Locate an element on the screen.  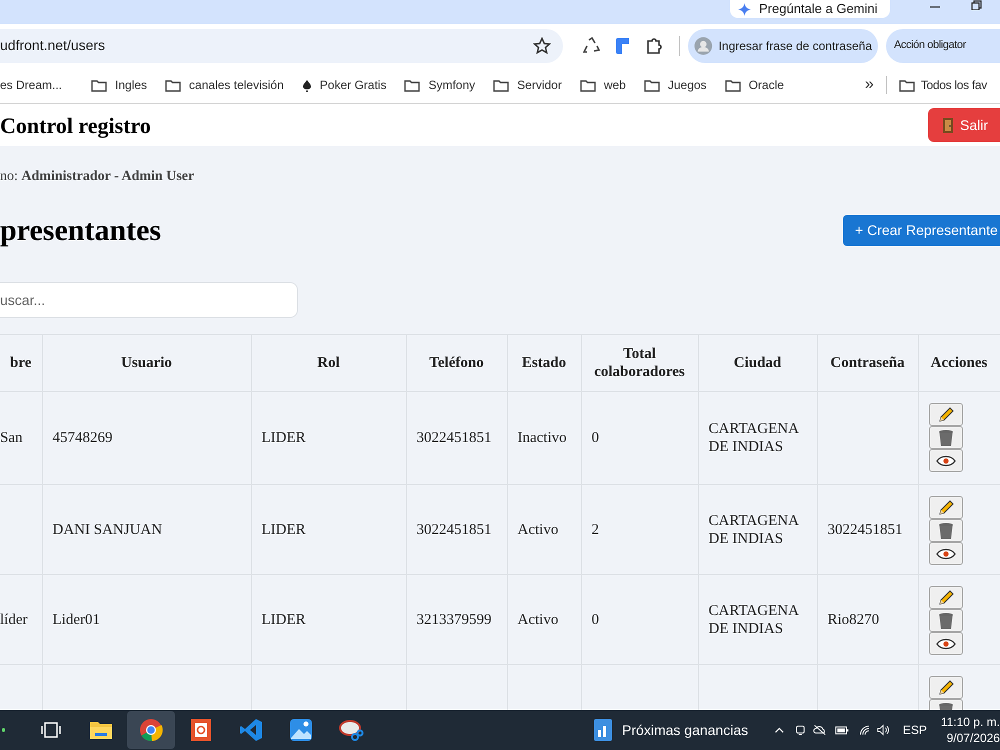
table-cell: Rio8270 is located at coordinates (854, 620).